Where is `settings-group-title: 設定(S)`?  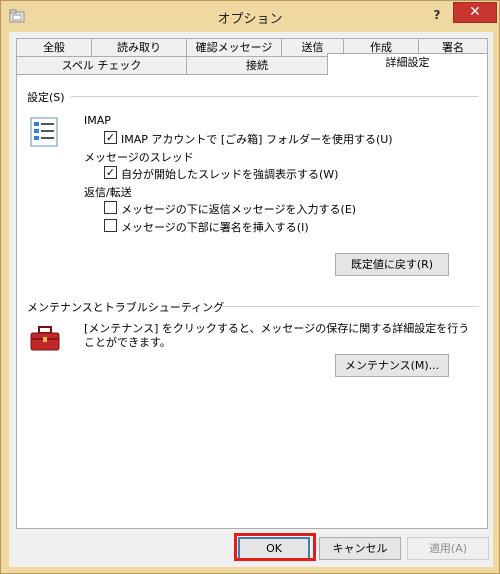
settings-group-title: 設定(S) is located at coordinates (46, 97).